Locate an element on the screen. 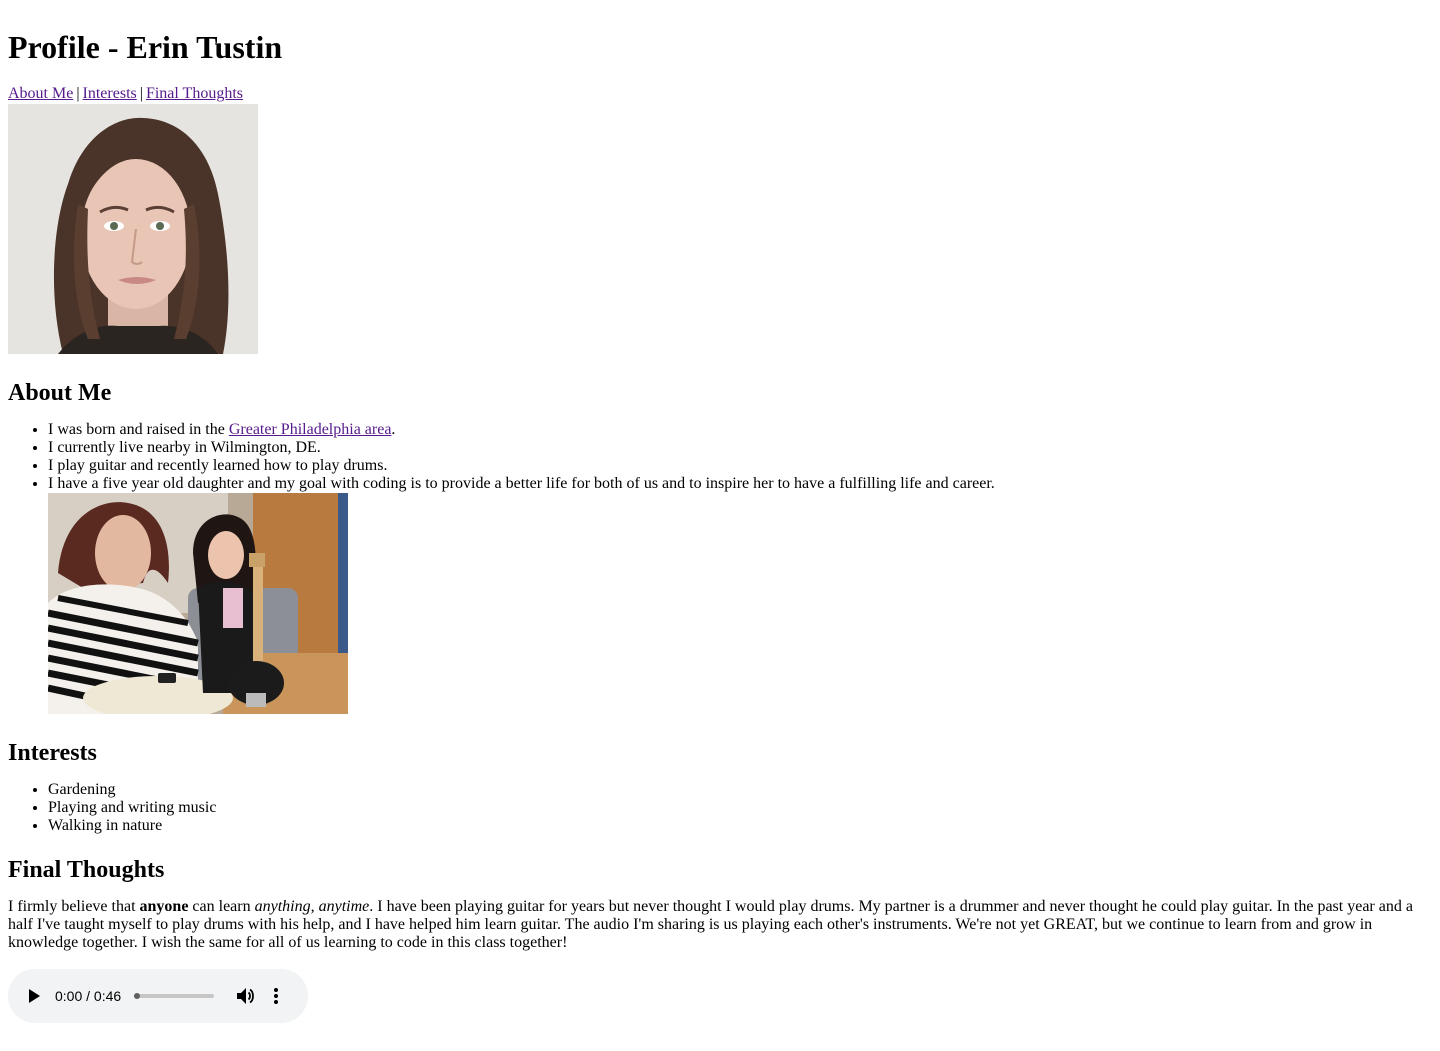 Image resolution: width=1440 pixels, height=1051 pixels. page-title: Profile - Erin Tustin is located at coordinates (145, 47).